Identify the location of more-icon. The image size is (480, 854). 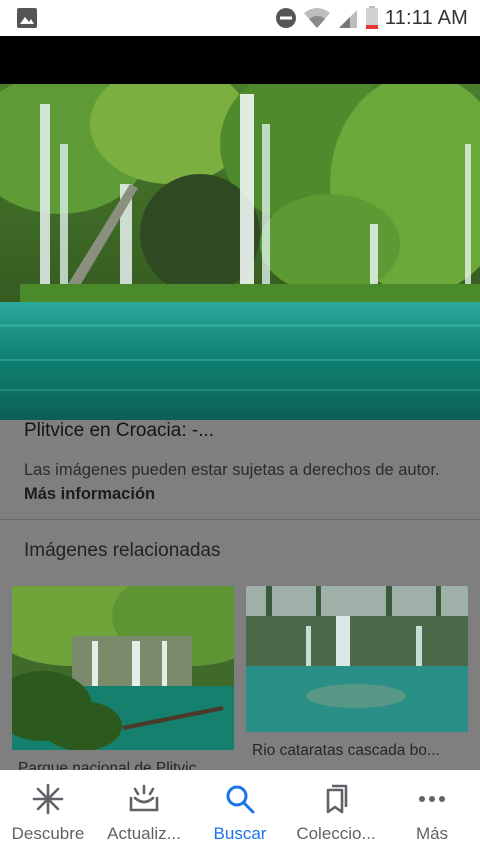
(432, 799).